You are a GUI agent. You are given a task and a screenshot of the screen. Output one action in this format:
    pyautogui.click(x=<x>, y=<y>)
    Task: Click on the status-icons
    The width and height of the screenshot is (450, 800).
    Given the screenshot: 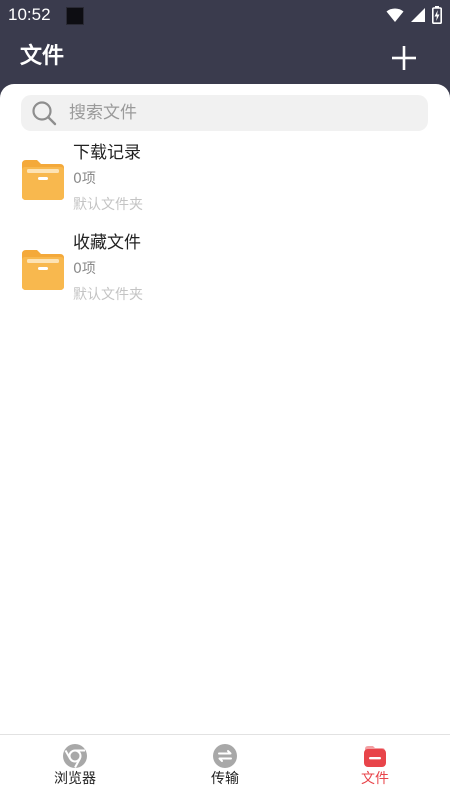 What is the action you would take?
    pyautogui.click(x=414, y=15)
    